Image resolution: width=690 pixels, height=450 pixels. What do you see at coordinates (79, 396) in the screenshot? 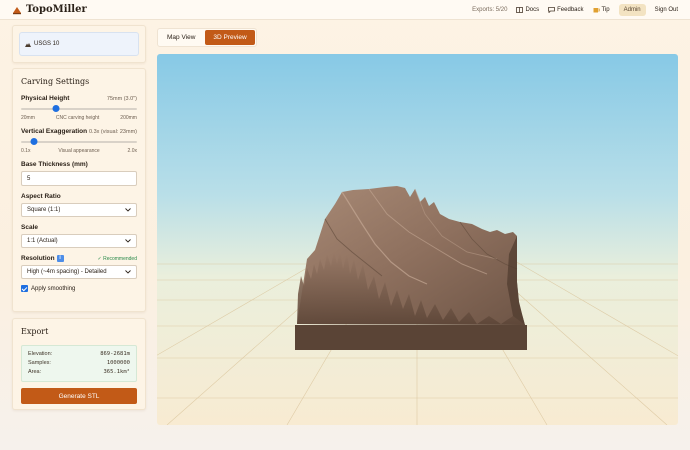
I see `generate-stl-button: Generate STL` at bounding box center [79, 396].